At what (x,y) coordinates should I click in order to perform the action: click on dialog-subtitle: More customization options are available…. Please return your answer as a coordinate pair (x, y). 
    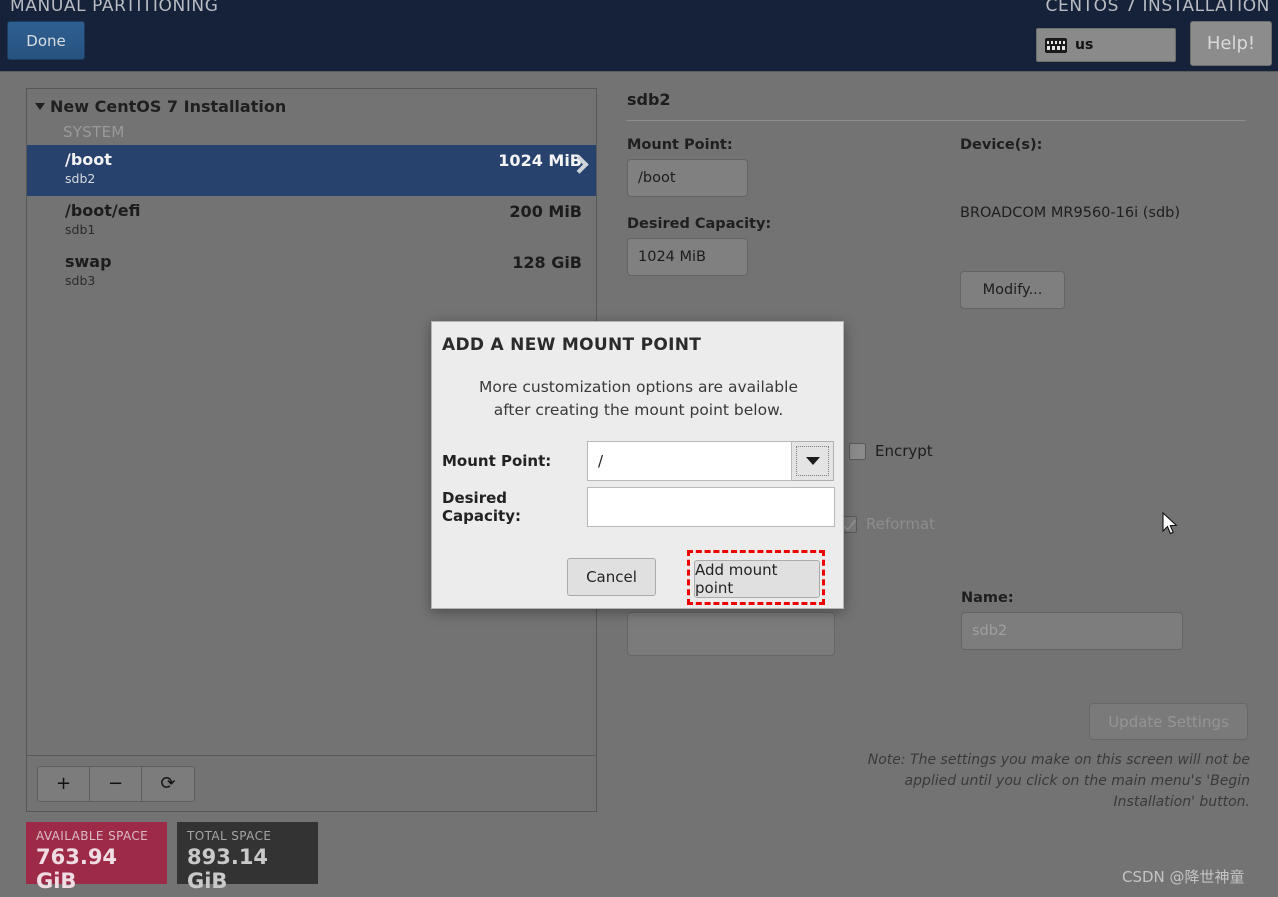
    Looking at the image, I should click on (638, 399).